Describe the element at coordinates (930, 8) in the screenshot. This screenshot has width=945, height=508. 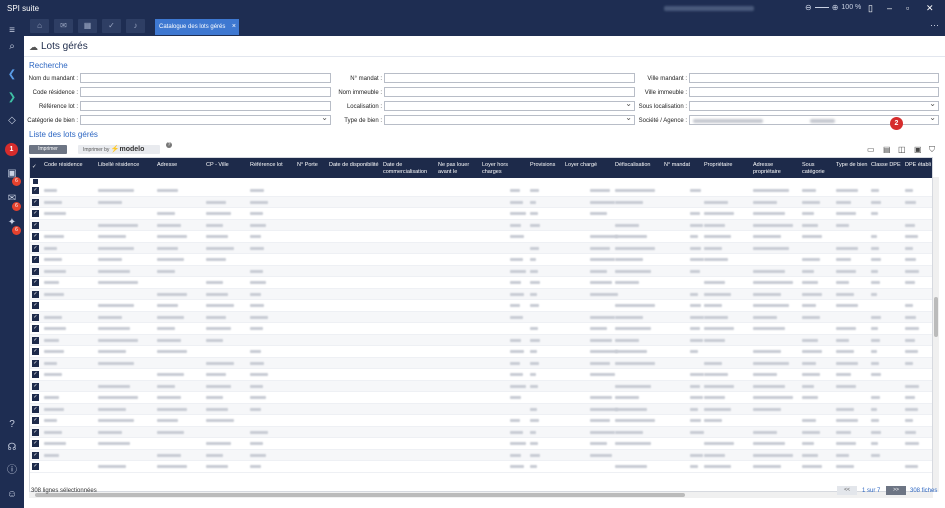
I see `close-icon: ✕` at that location.